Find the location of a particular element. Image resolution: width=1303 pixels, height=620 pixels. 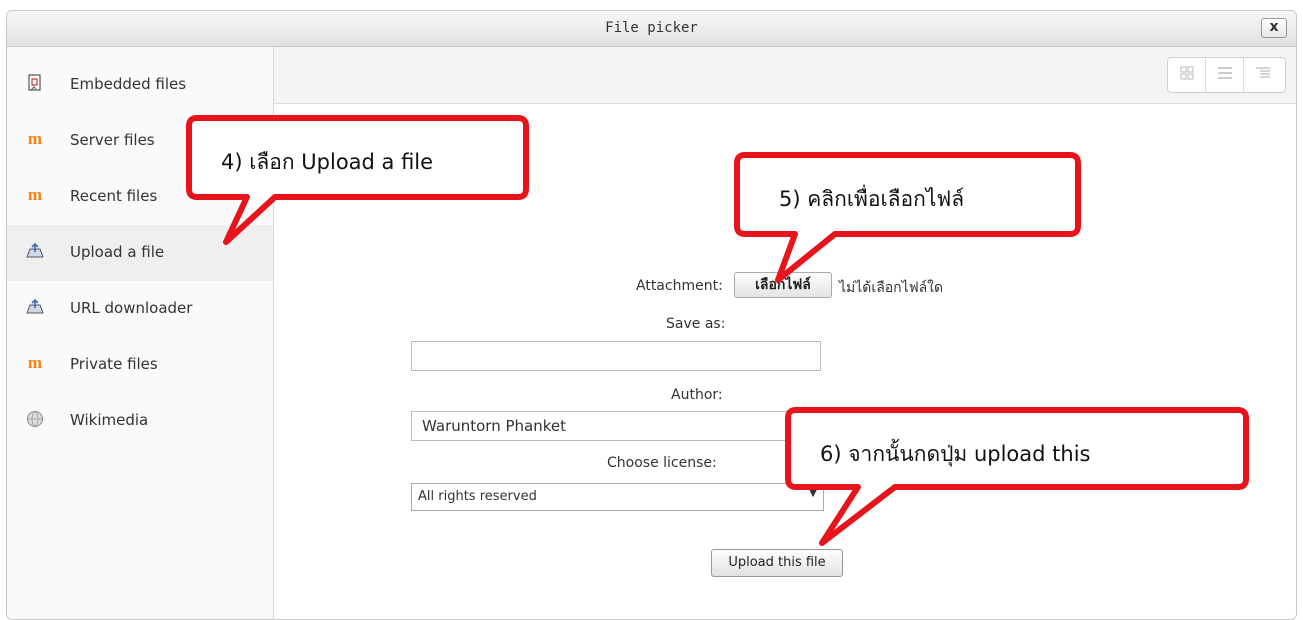

sidebar-item-label: Wikimedia is located at coordinates (109, 420).